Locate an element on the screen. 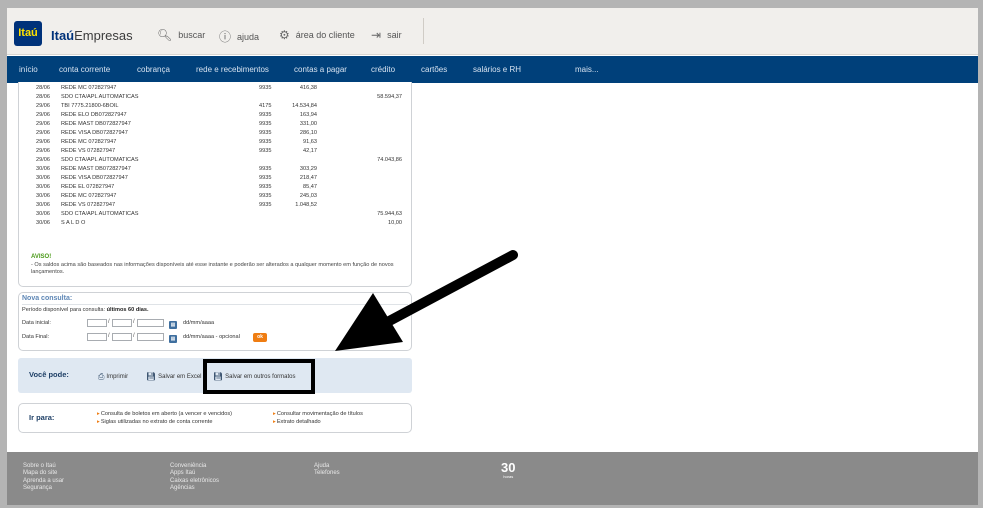 The height and width of the screenshot is (508, 983). search-icon: 🔍︎ is located at coordinates (165, 35).